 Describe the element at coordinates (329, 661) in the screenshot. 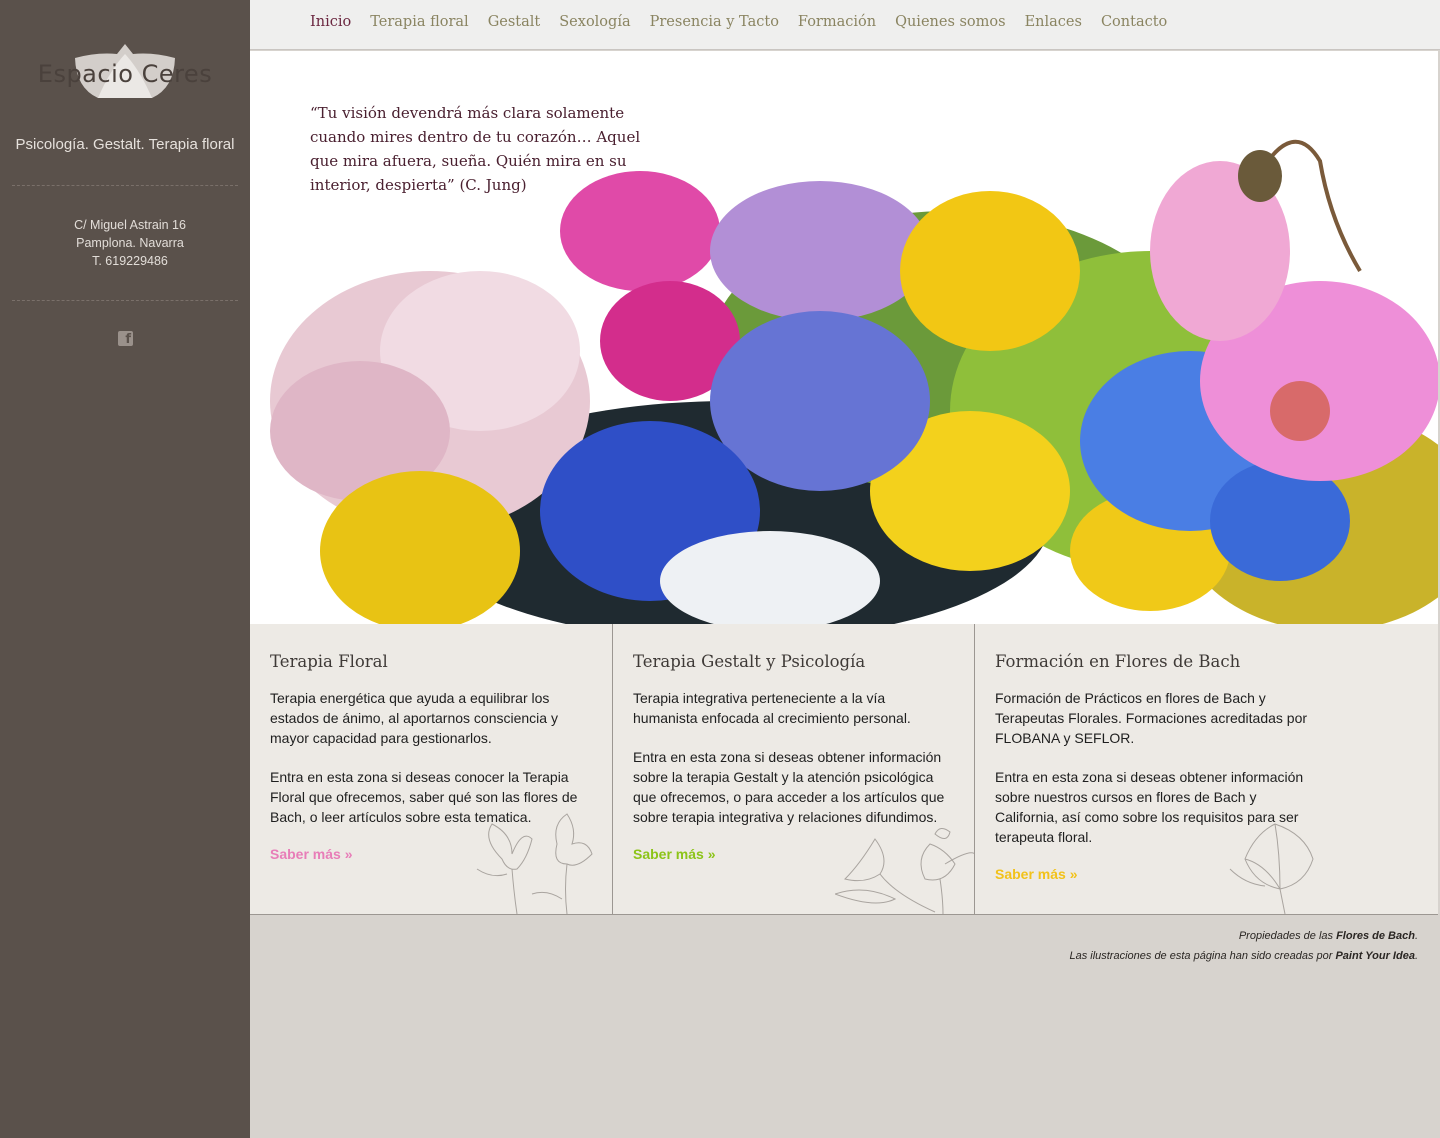

I see `card-title: Terapia Floral` at that location.